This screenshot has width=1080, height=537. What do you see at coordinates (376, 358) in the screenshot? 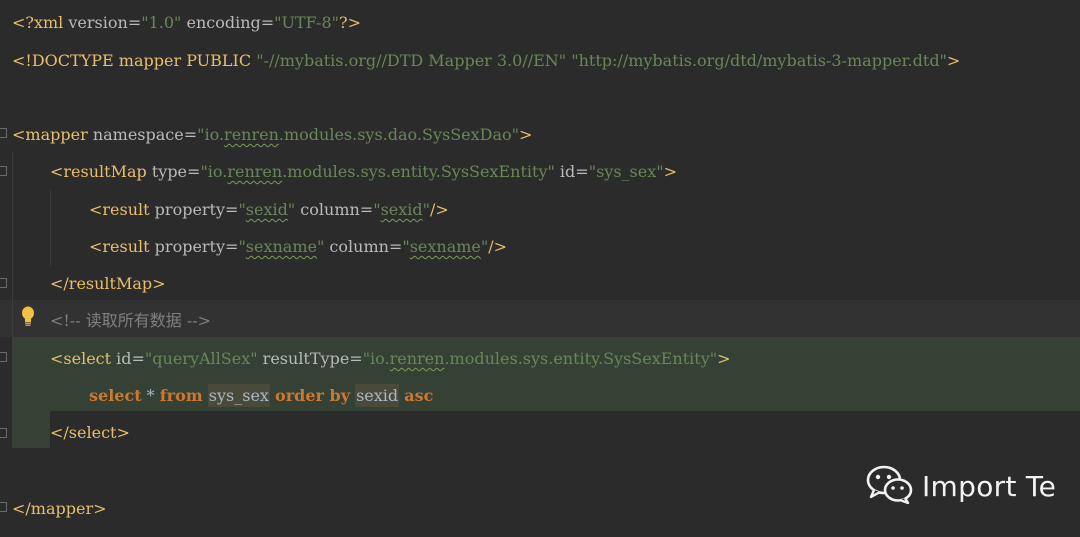
I see `resulttype-value-prefix: "io.` at bounding box center [376, 358].